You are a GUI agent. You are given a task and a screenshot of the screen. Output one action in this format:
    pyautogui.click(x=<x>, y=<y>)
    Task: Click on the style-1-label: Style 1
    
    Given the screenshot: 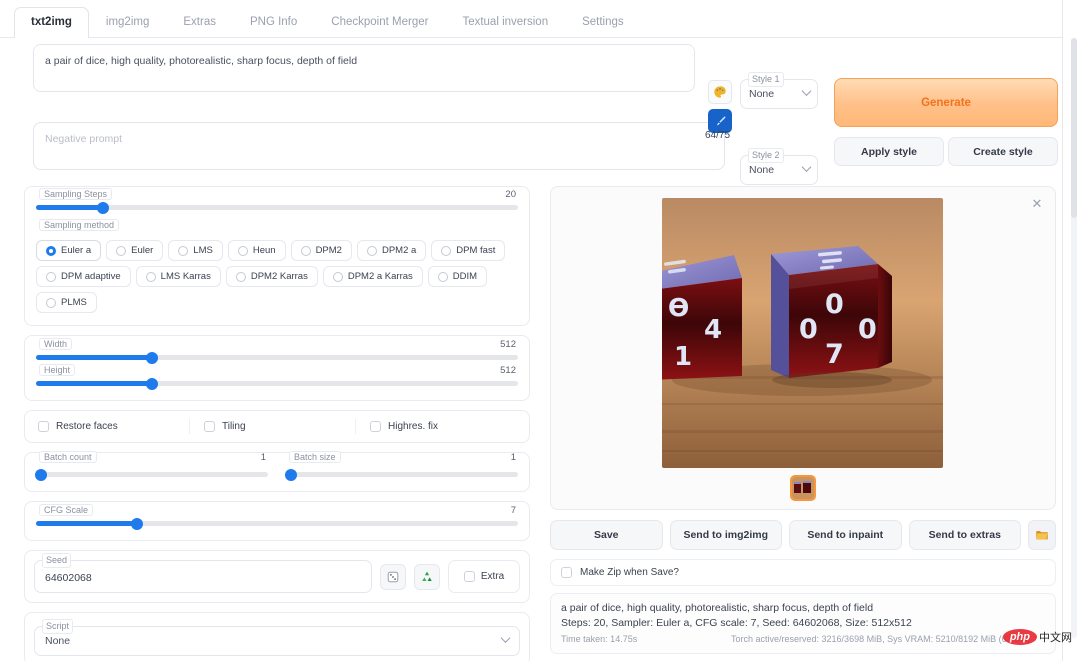 What is the action you would take?
    pyautogui.click(x=766, y=80)
    